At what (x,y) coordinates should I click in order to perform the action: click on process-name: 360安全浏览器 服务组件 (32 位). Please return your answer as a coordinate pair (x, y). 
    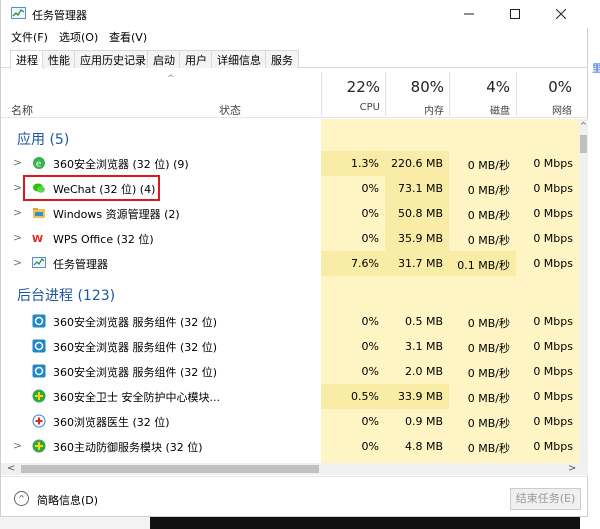
    Looking at the image, I should click on (135, 347).